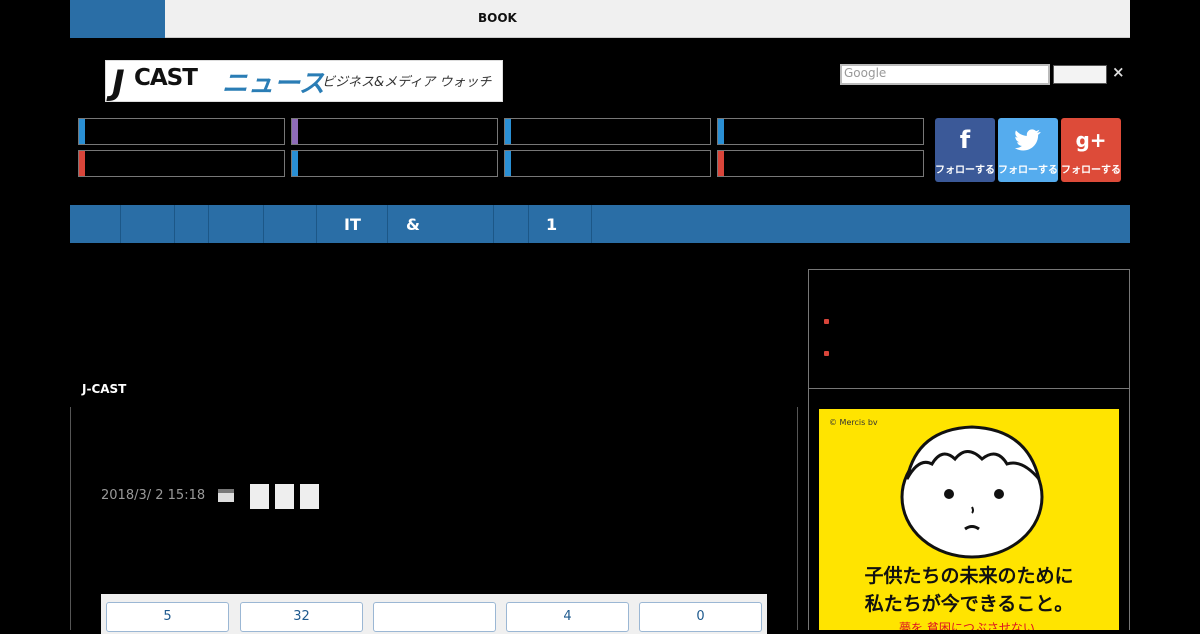  I want to click on facebook-follow-button: f フォローする, so click(965, 150).